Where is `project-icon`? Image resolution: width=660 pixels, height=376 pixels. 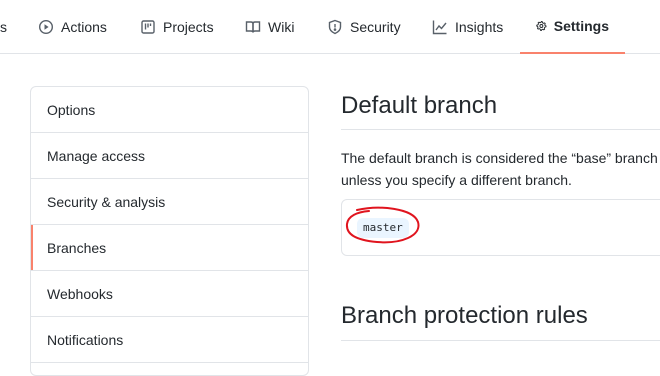
project-icon is located at coordinates (148, 27).